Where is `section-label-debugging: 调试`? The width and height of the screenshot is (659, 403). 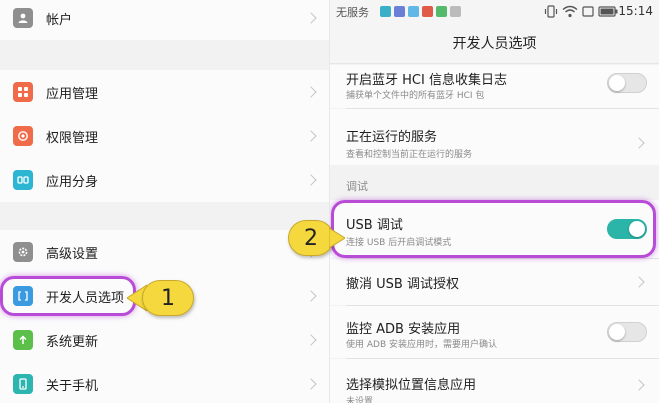 section-label-debugging: 调试 is located at coordinates (357, 186).